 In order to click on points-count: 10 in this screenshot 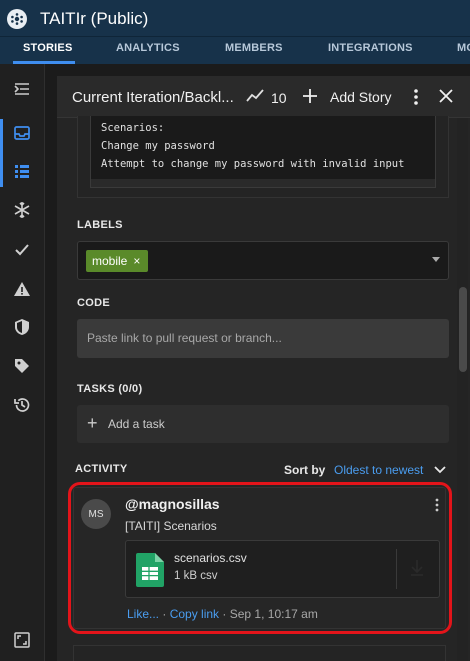, I will do `click(279, 98)`.